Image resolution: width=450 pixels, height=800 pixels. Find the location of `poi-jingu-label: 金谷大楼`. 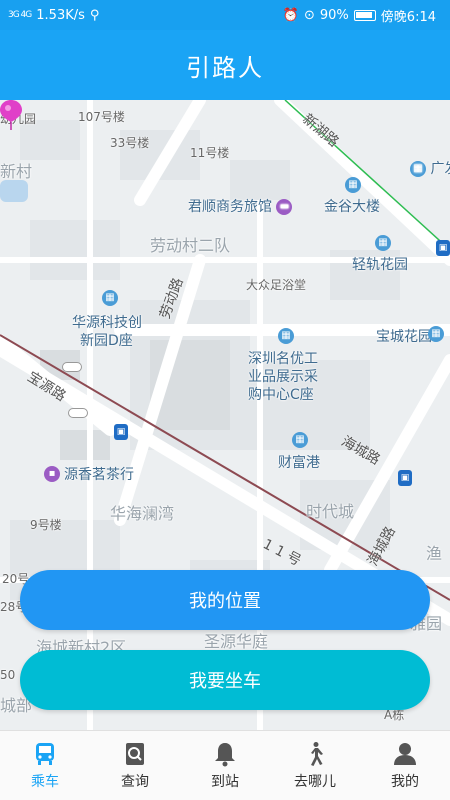

poi-jingu-label: 金谷大楼 is located at coordinates (352, 207).